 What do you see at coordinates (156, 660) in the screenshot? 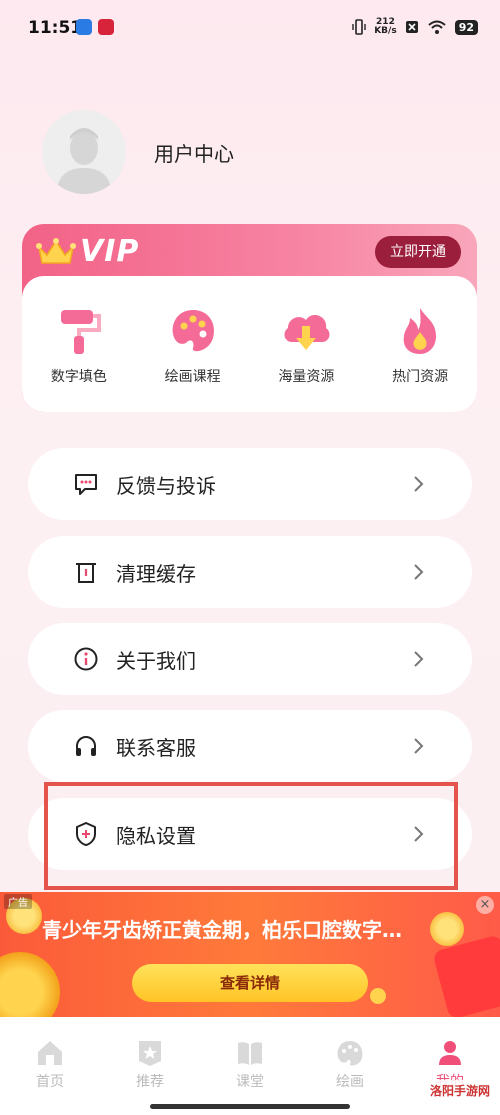
I see `menu-label: 关于我们` at bounding box center [156, 660].